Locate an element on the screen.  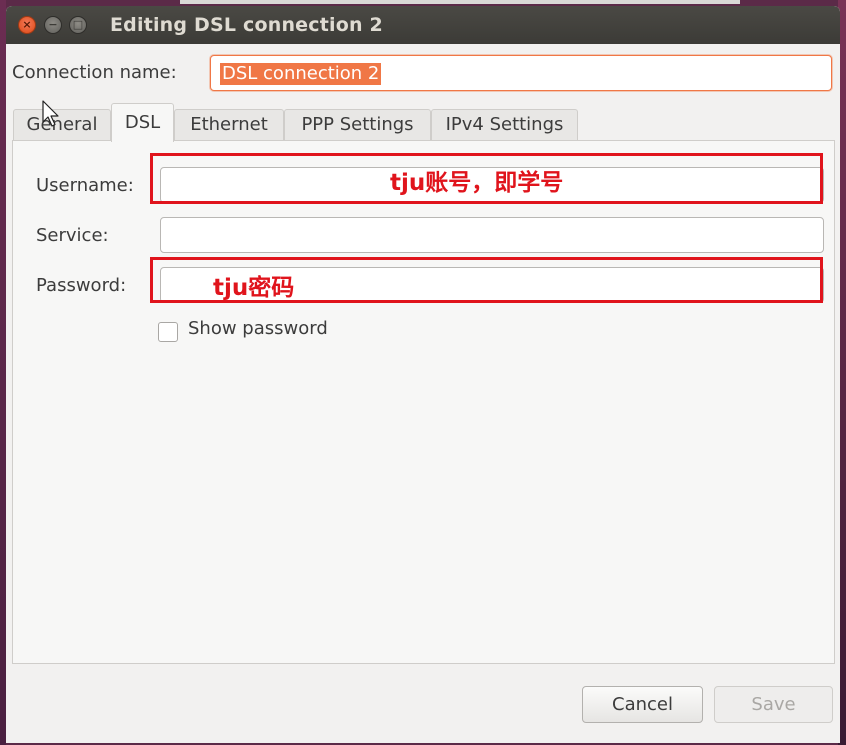
tab-ethernet: Ethernet is located at coordinates (229, 125).